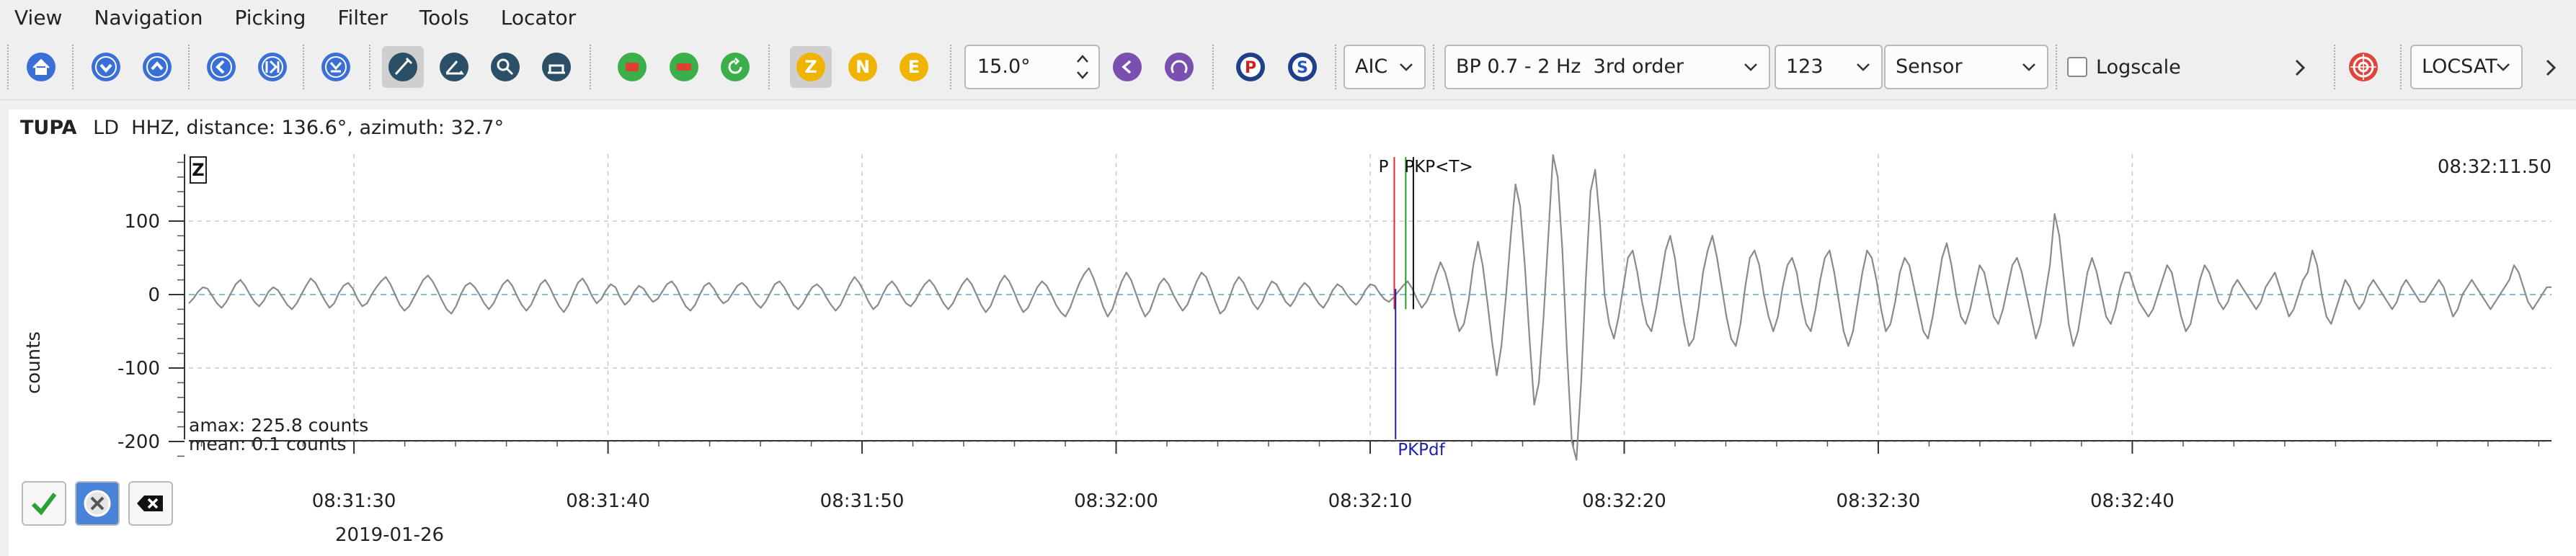 The width and height of the screenshot is (2576, 556). I want to click on home-icon, so click(41, 67).